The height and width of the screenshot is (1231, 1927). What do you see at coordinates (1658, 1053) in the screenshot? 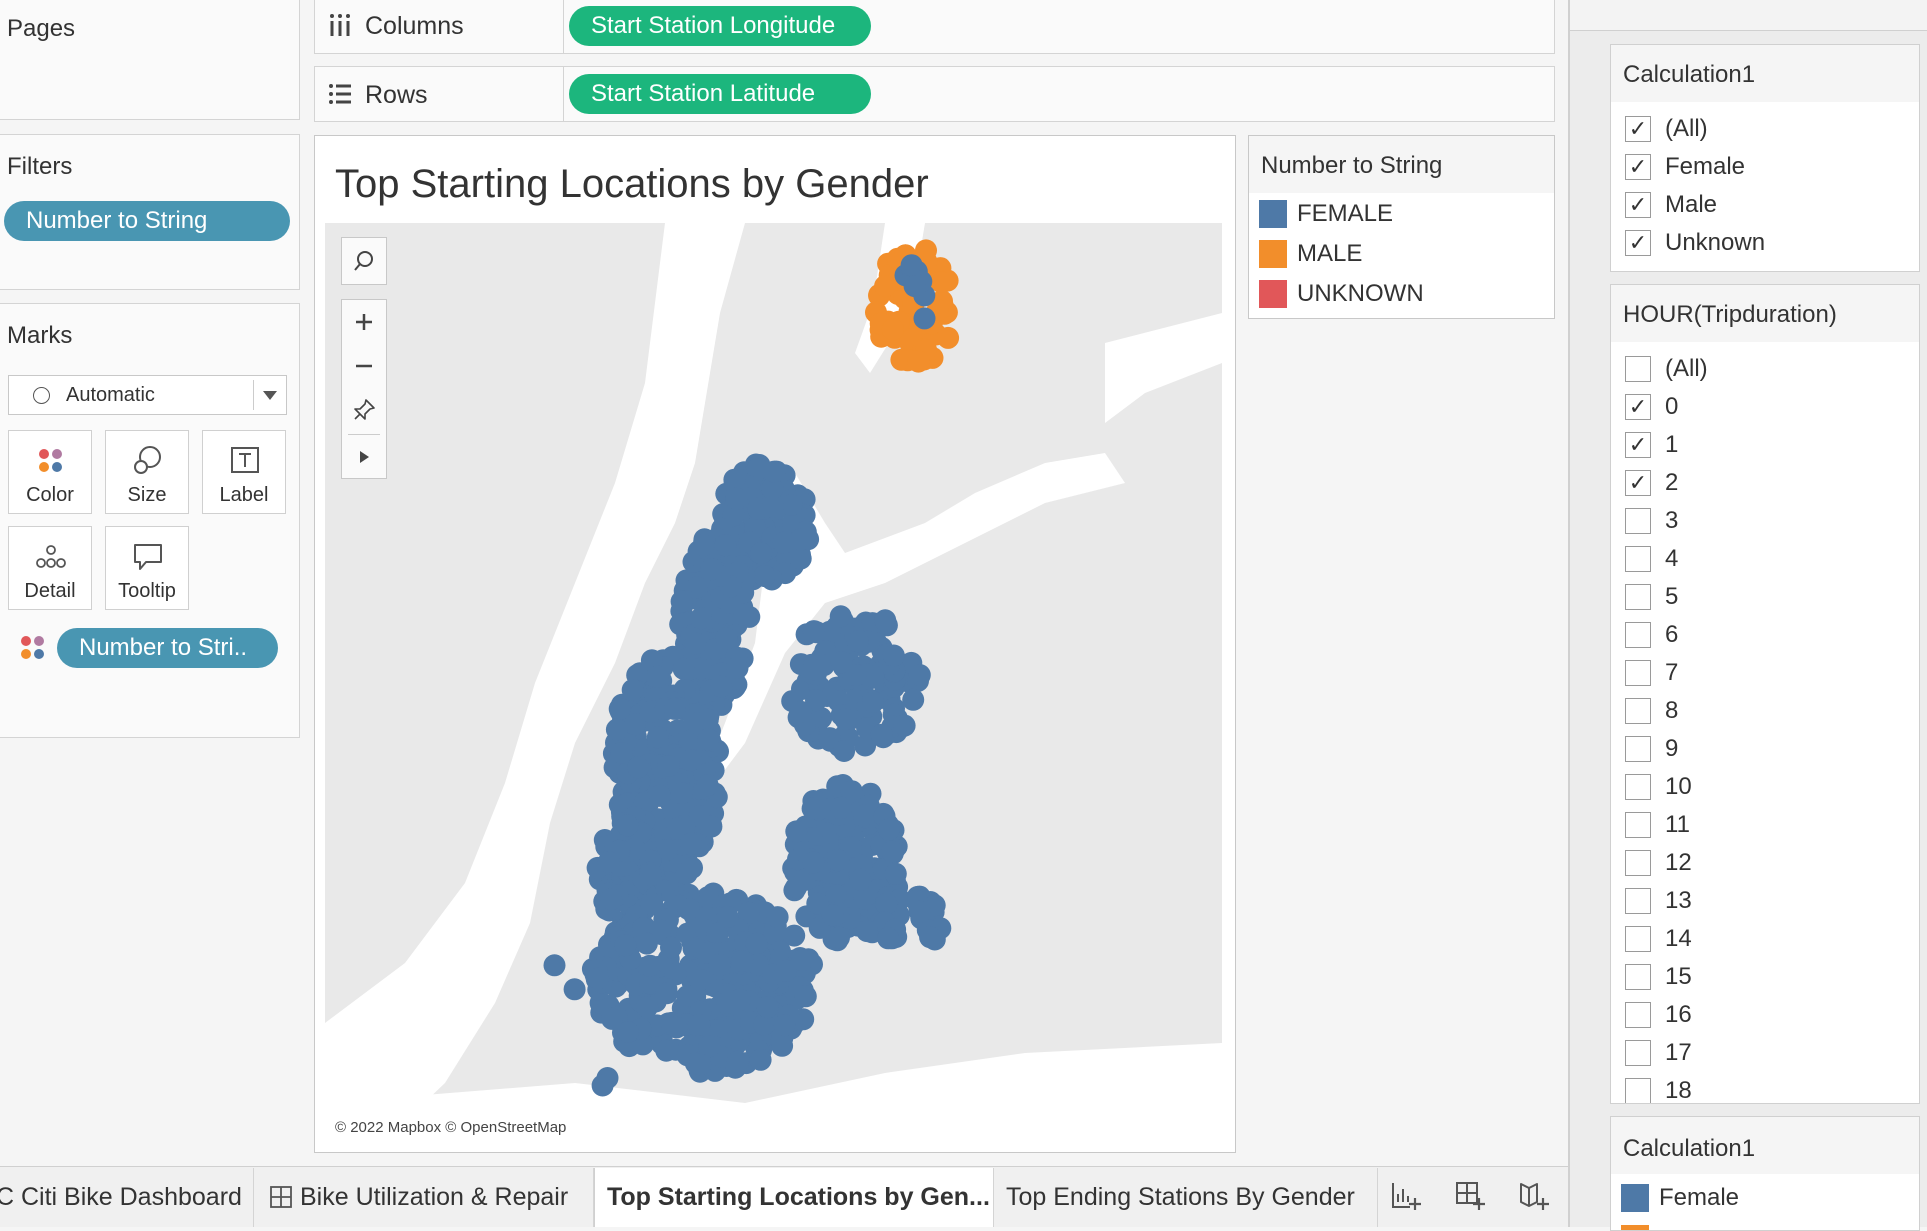
I see `hour-filter-item: 17` at bounding box center [1658, 1053].